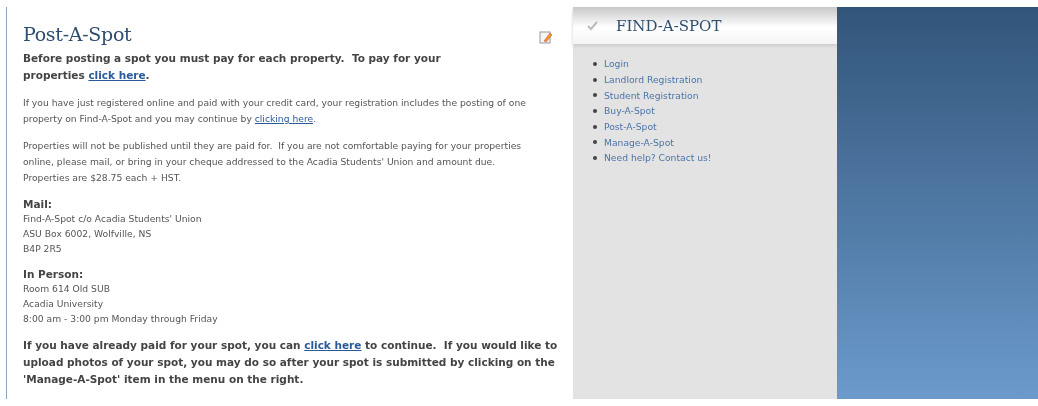 This screenshot has width=1038, height=406. I want to click on paragraph: If you have already paid for your spot, you can click here to continue. If you would like to upload photos of your spot, you may do so after your spot is submitted by clicking on the 'Manage-A-Spot' item in the menu on the right., so click(291, 362).